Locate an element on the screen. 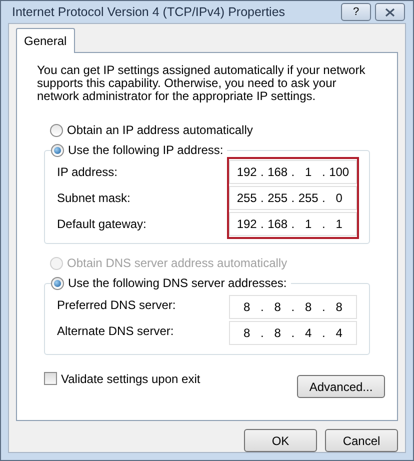 The height and width of the screenshot is (461, 414). ip-address-field: 255 . 255 . 255 . 0 is located at coordinates (293, 198).